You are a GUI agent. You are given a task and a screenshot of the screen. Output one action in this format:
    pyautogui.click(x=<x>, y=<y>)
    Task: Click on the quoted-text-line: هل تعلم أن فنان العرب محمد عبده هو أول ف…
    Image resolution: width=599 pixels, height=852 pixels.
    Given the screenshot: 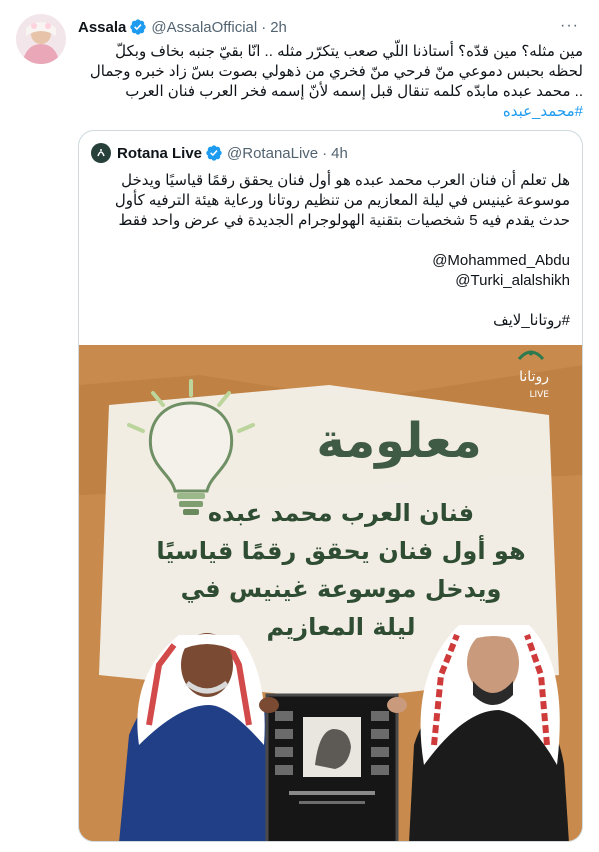 What is the action you would take?
    pyautogui.click(x=345, y=180)
    